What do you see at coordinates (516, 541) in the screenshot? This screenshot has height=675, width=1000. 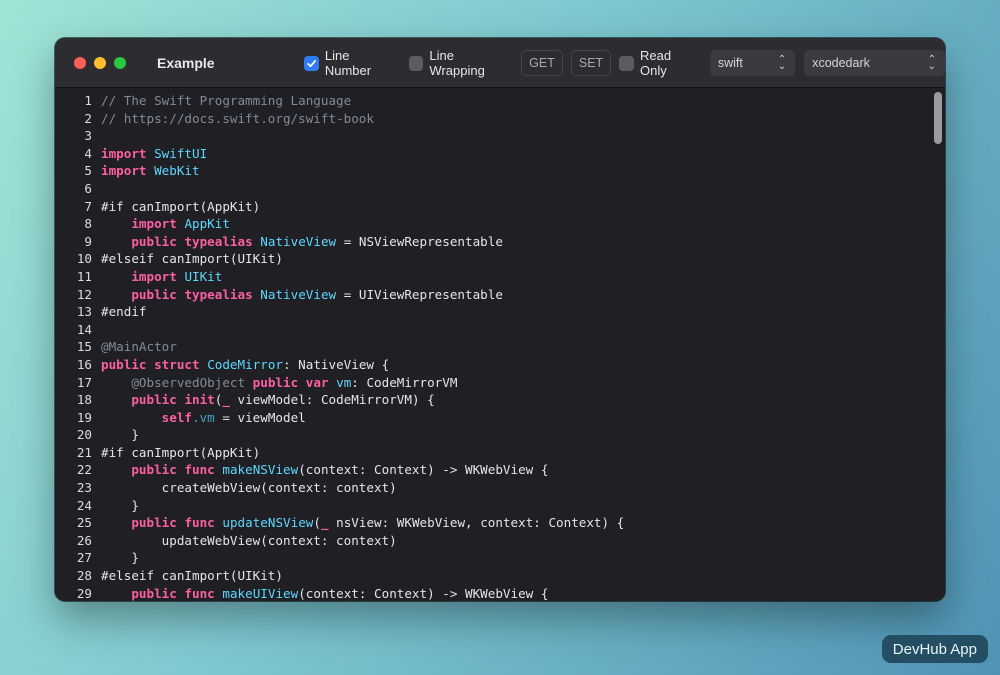 I see `code-line: updateWebView(context: context)` at bounding box center [516, 541].